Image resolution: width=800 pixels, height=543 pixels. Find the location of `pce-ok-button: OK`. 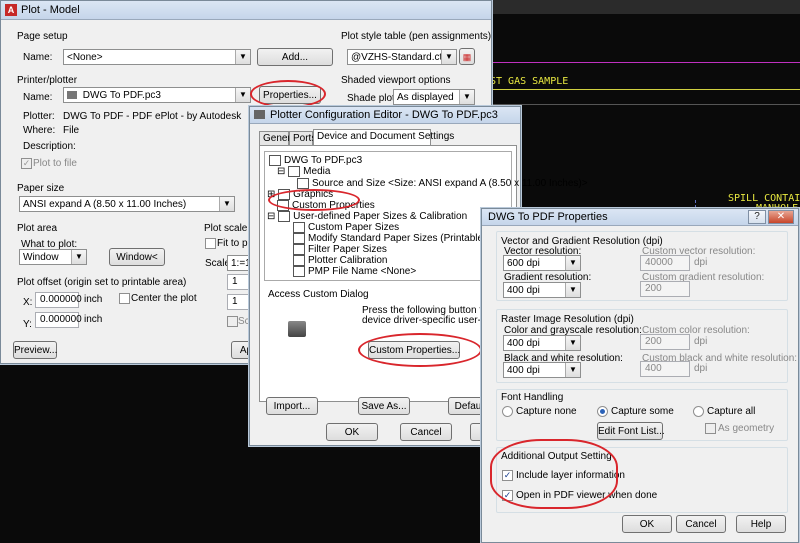

pce-ok-button: OK is located at coordinates (352, 432).